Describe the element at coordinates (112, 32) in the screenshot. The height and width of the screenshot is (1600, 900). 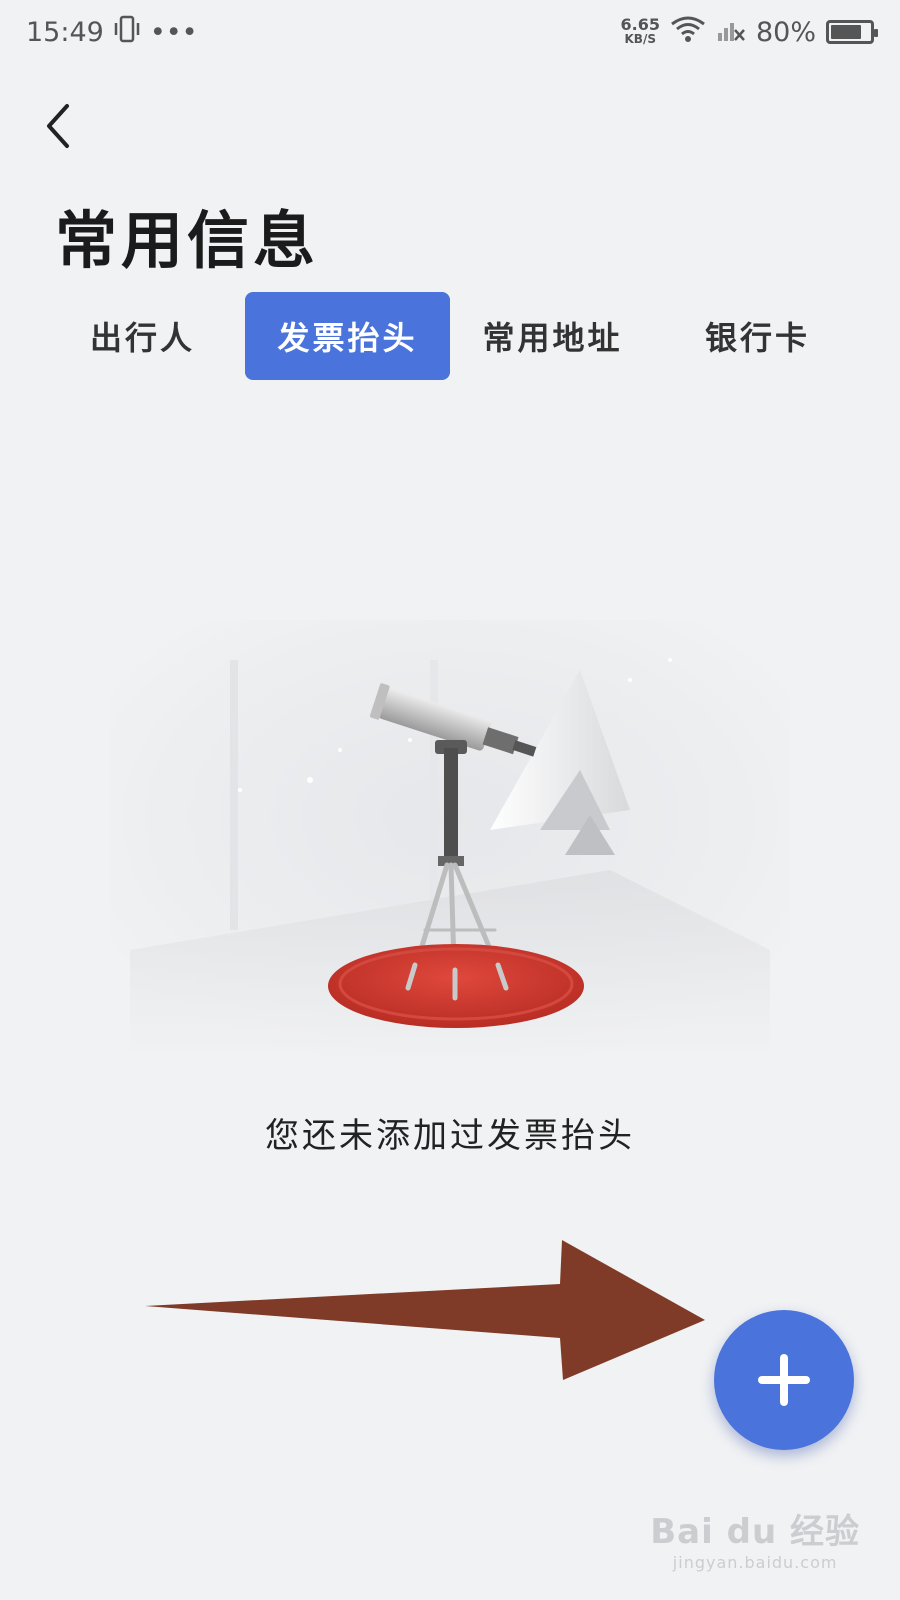
I see `status-bar-left: 15:49 •••` at that location.